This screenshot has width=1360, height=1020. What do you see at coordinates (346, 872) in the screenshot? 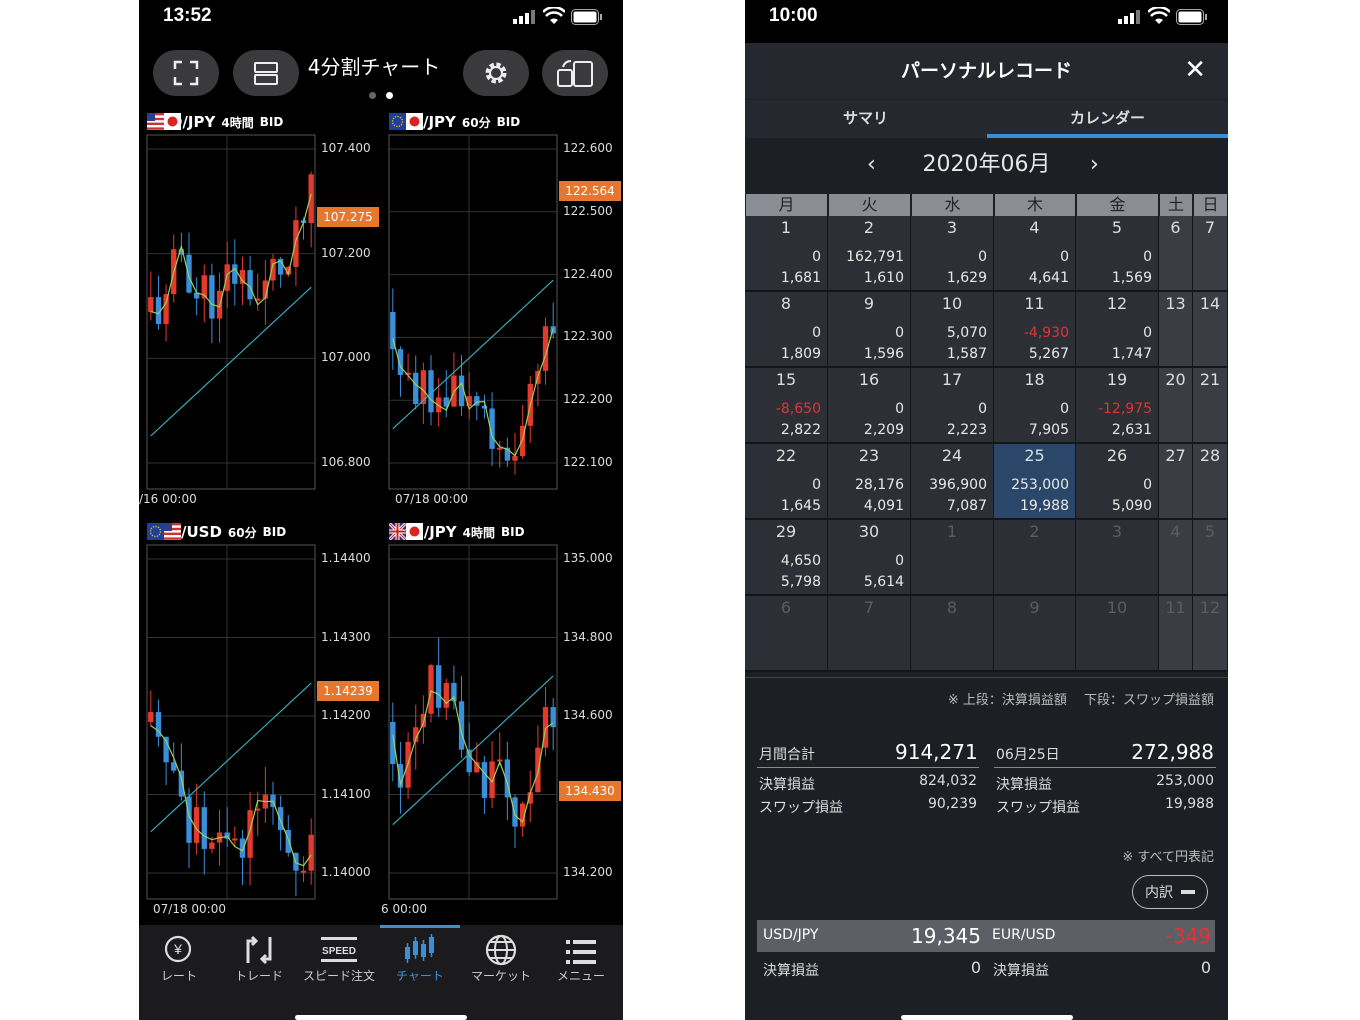
I see `price-axis-label: 1.14000` at bounding box center [346, 872].